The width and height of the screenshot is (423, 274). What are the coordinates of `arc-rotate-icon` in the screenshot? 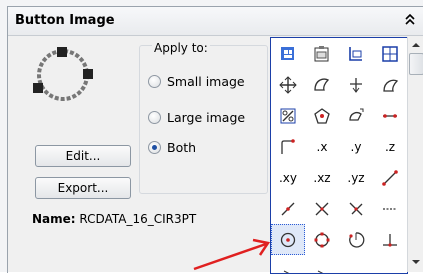 It's located at (356, 239).